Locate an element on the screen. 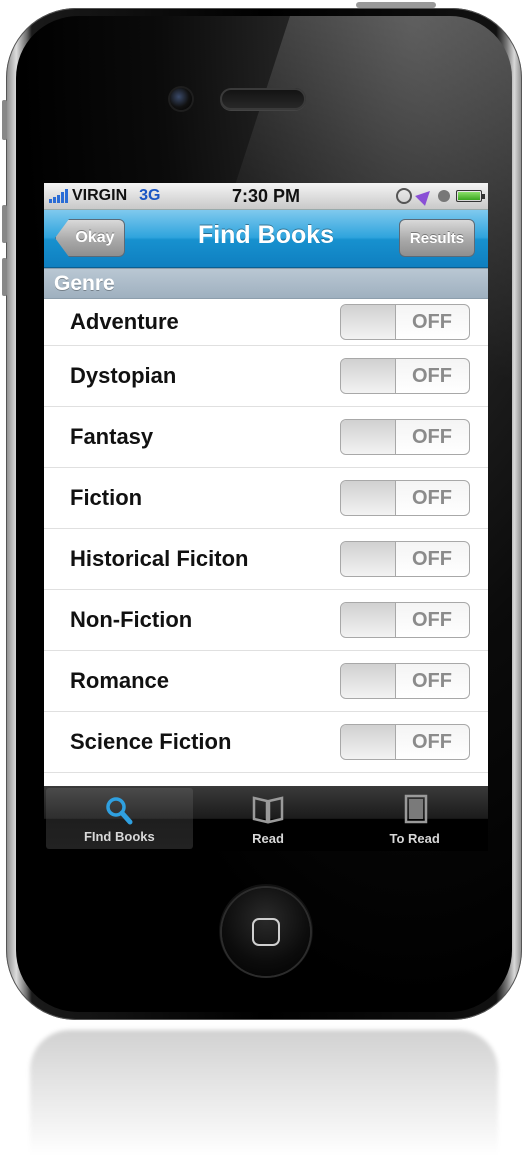 The width and height of the screenshot is (528, 1170). alarm-icon is located at coordinates (444, 196).